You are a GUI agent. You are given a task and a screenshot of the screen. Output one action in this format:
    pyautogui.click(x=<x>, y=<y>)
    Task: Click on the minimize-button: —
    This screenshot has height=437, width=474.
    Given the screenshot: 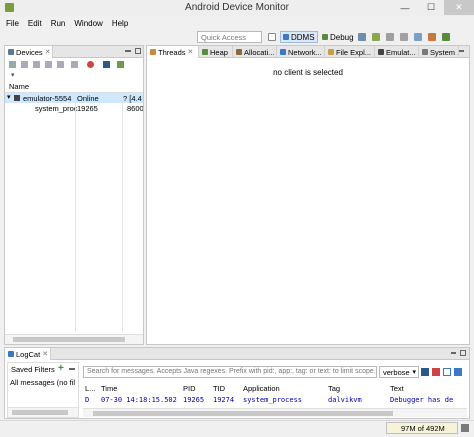 What is the action you would take?
    pyautogui.click(x=405, y=7)
    